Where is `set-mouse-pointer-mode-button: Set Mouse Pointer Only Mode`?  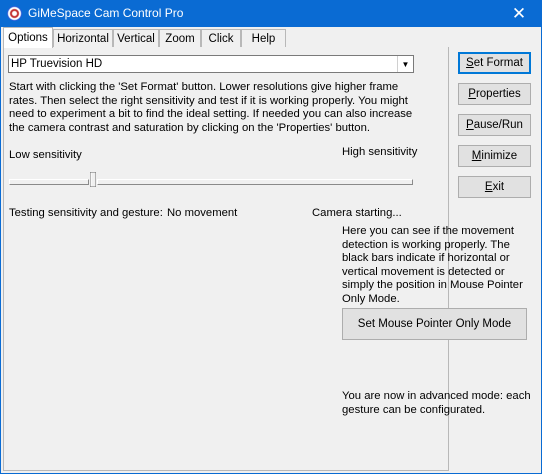 set-mouse-pointer-mode-button: Set Mouse Pointer Only Mode is located at coordinates (434, 324).